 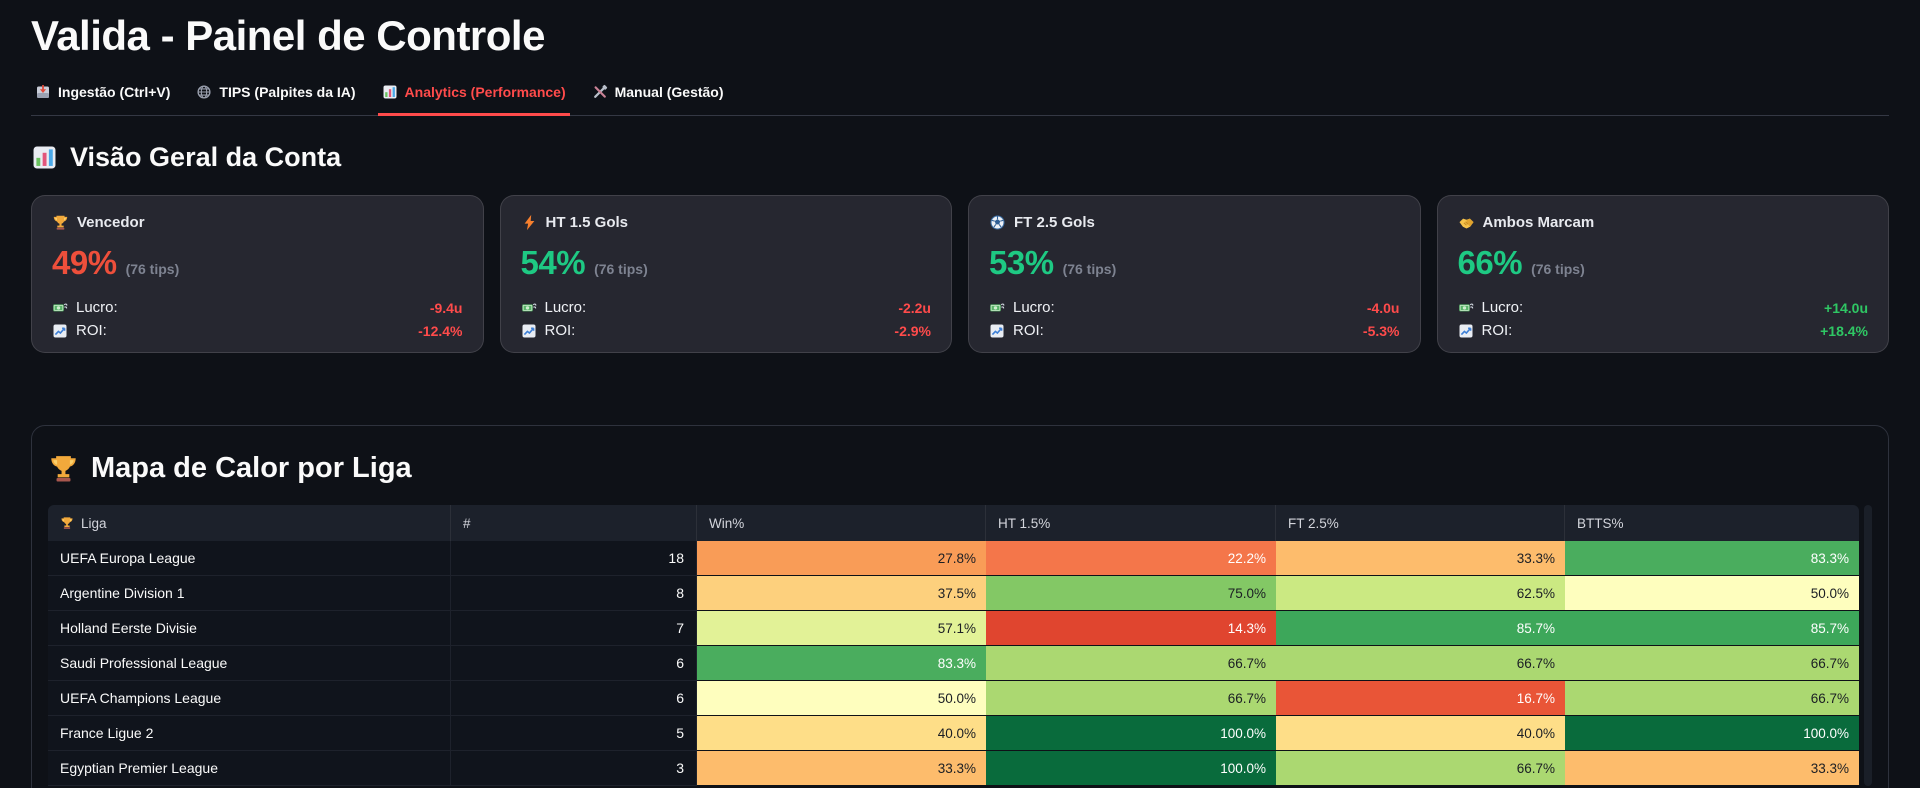 What do you see at coordinates (249, 559) in the screenshot?
I see `league-name-cell: UEFA Europa League` at bounding box center [249, 559].